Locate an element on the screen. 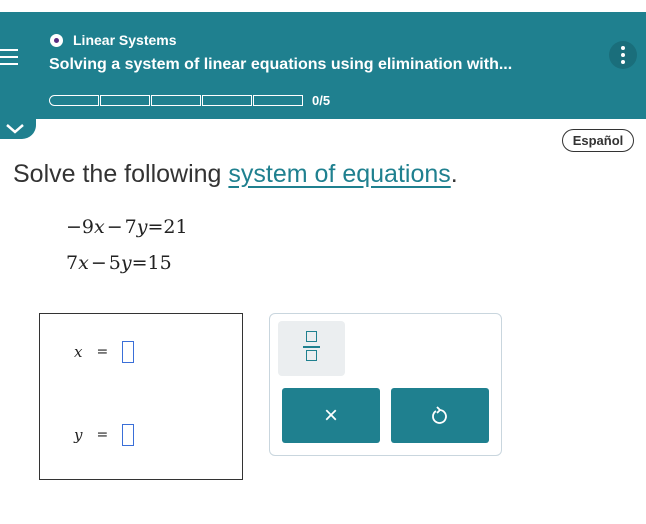 Image resolution: width=646 pixels, height=524 pixels. answer-row-x: x = is located at coordinates (104, 352).